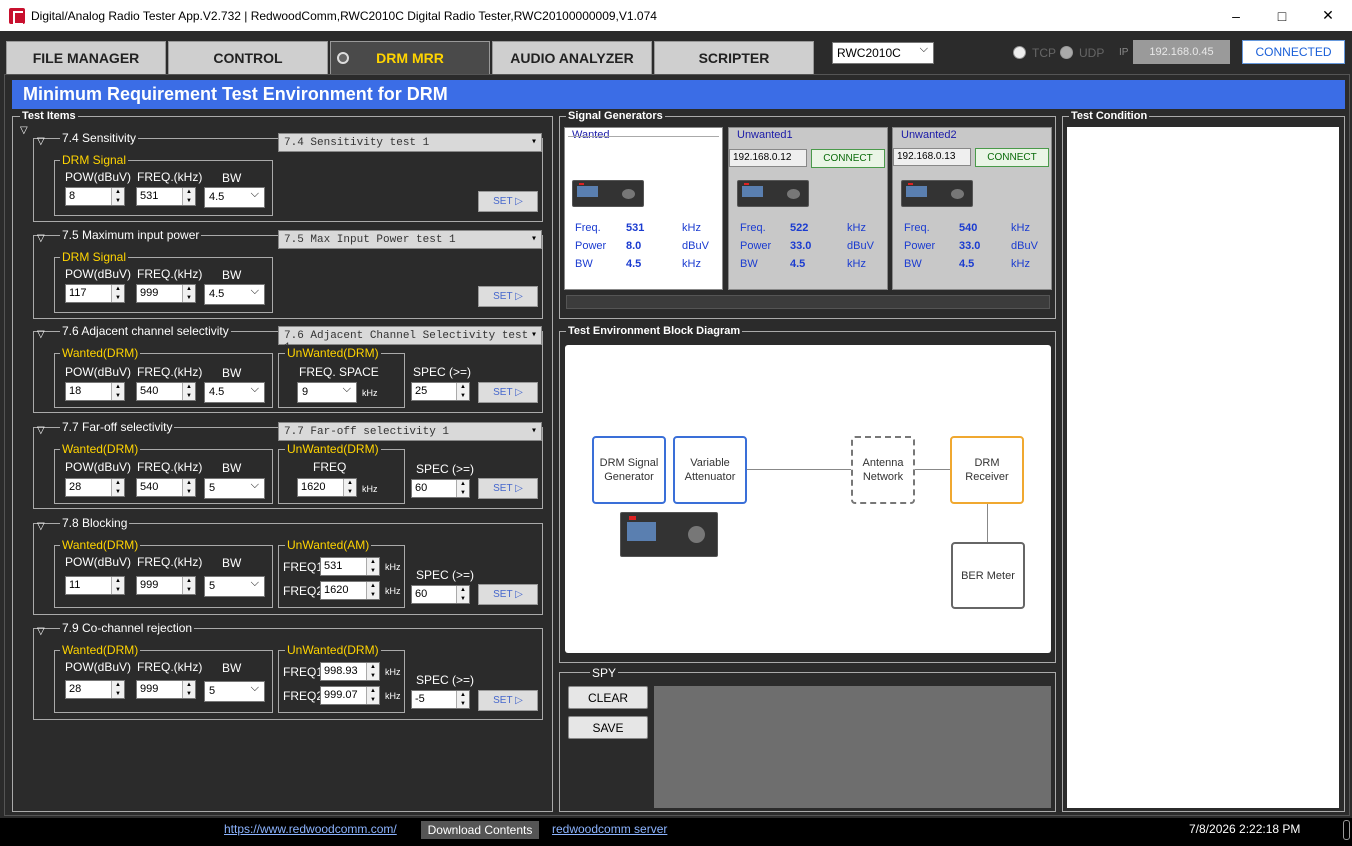 This screenshot has width=1352, height=846. I want to click on test-7-6-combo: 7.6 Adjacent Channel Selectivity test 1, so click(410, 340).